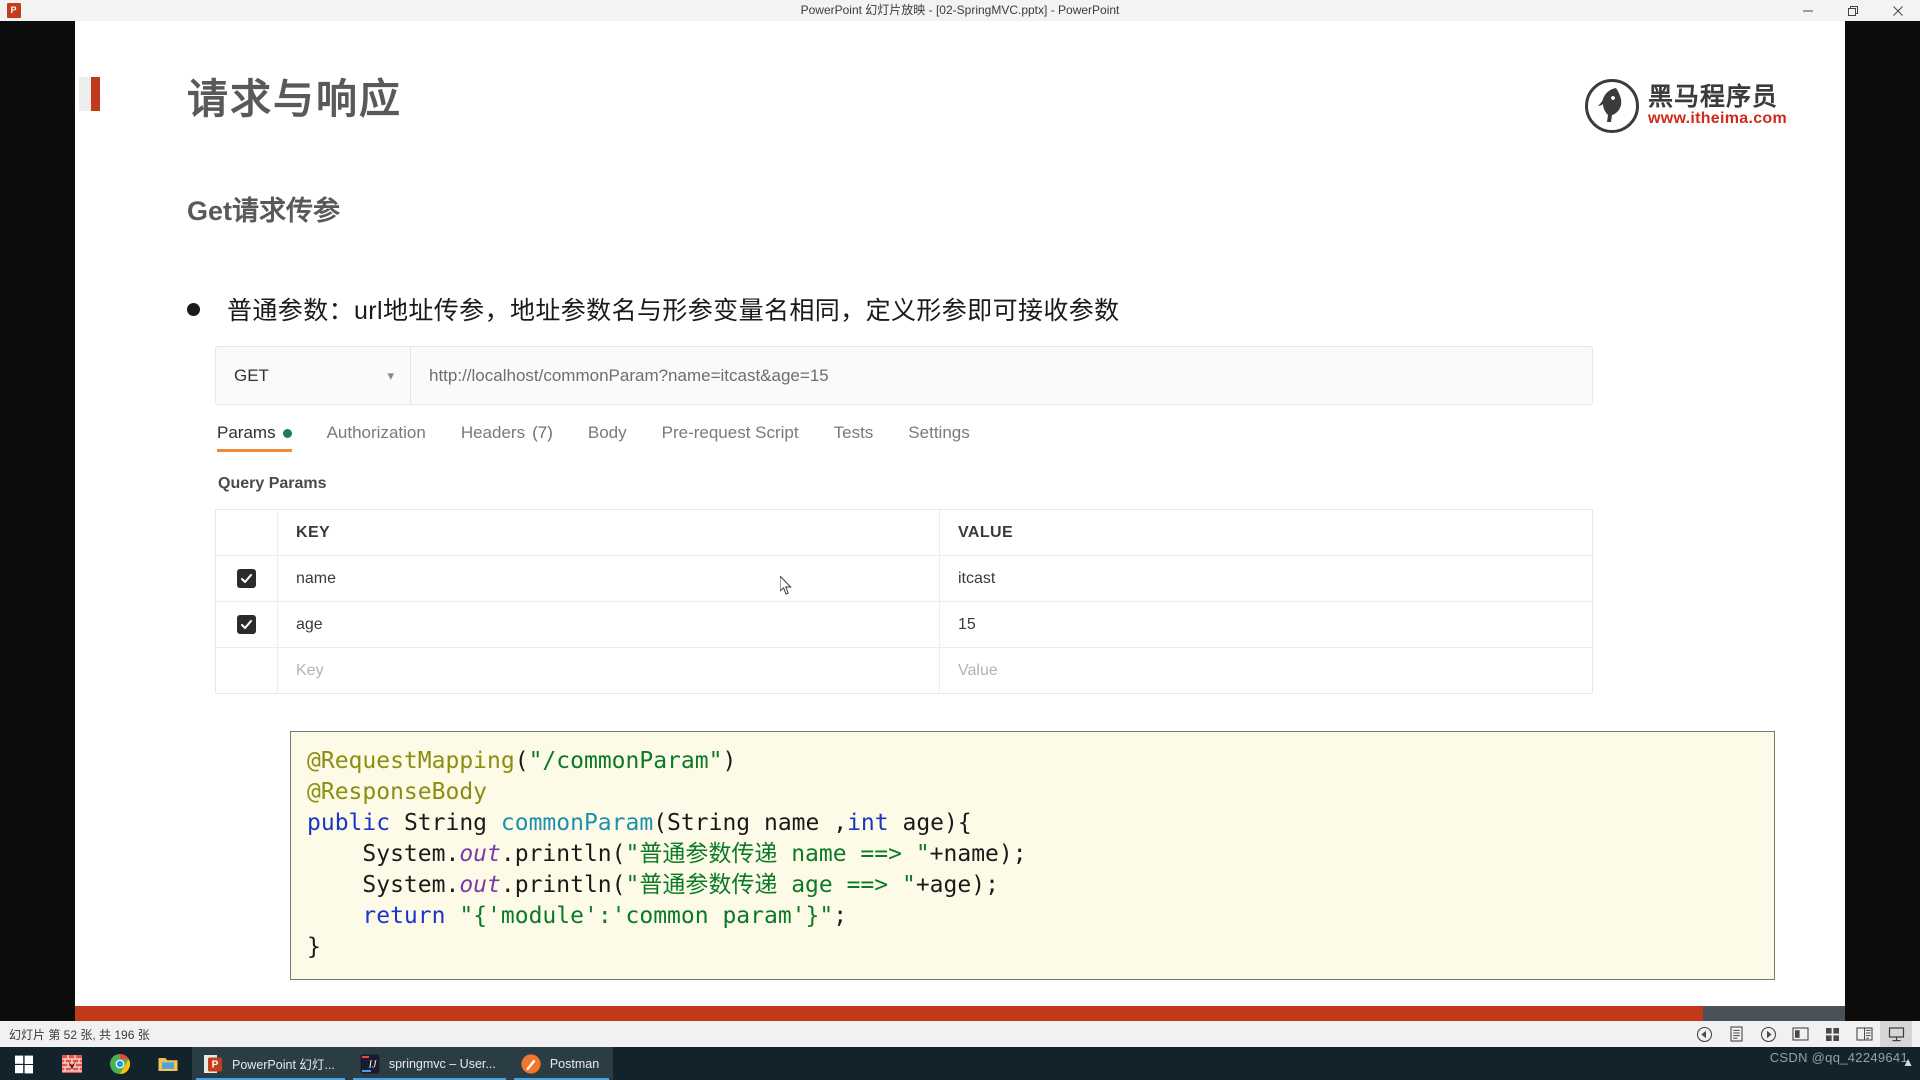  I want to click on param-key-placeholder: Key, so click(609, 670).